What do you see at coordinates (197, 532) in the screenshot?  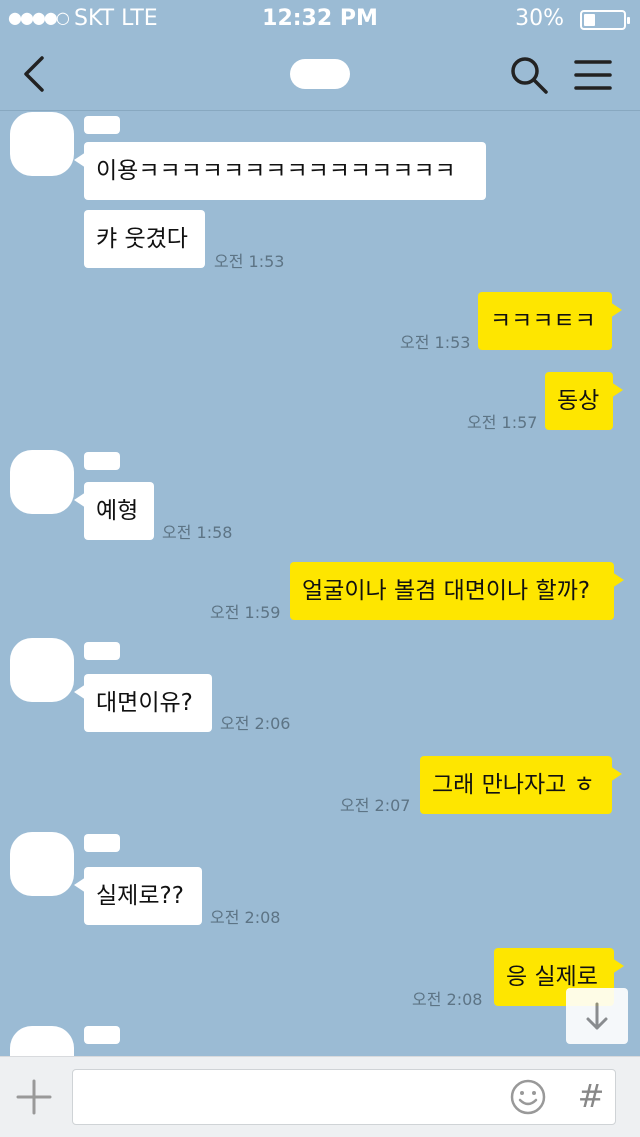 I see `message-timestamp: 오전 1:58` at bounding box center [197, 532].